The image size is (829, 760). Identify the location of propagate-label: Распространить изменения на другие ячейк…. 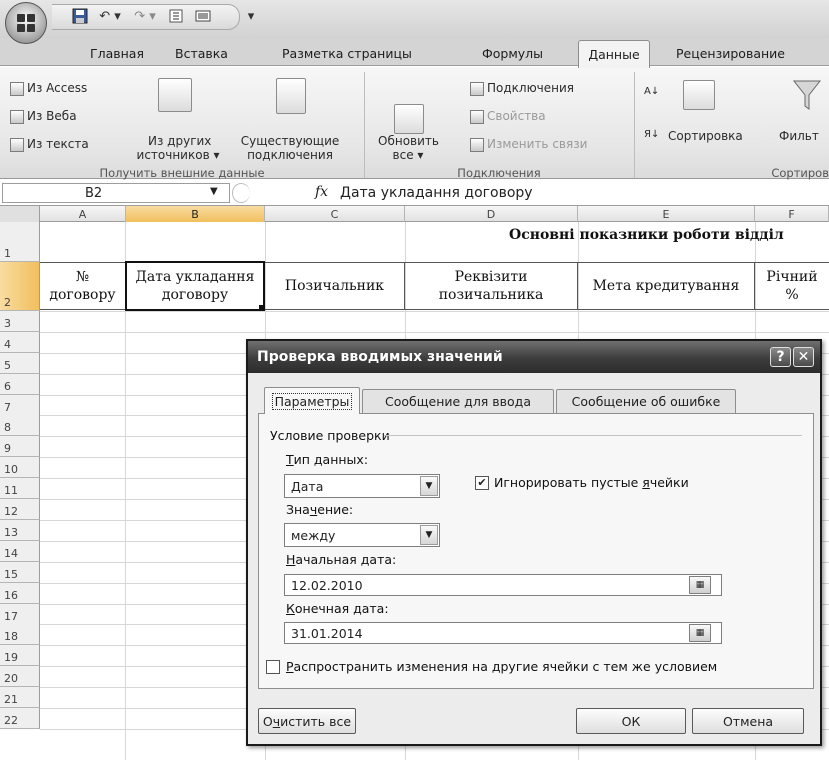
(501, 666).